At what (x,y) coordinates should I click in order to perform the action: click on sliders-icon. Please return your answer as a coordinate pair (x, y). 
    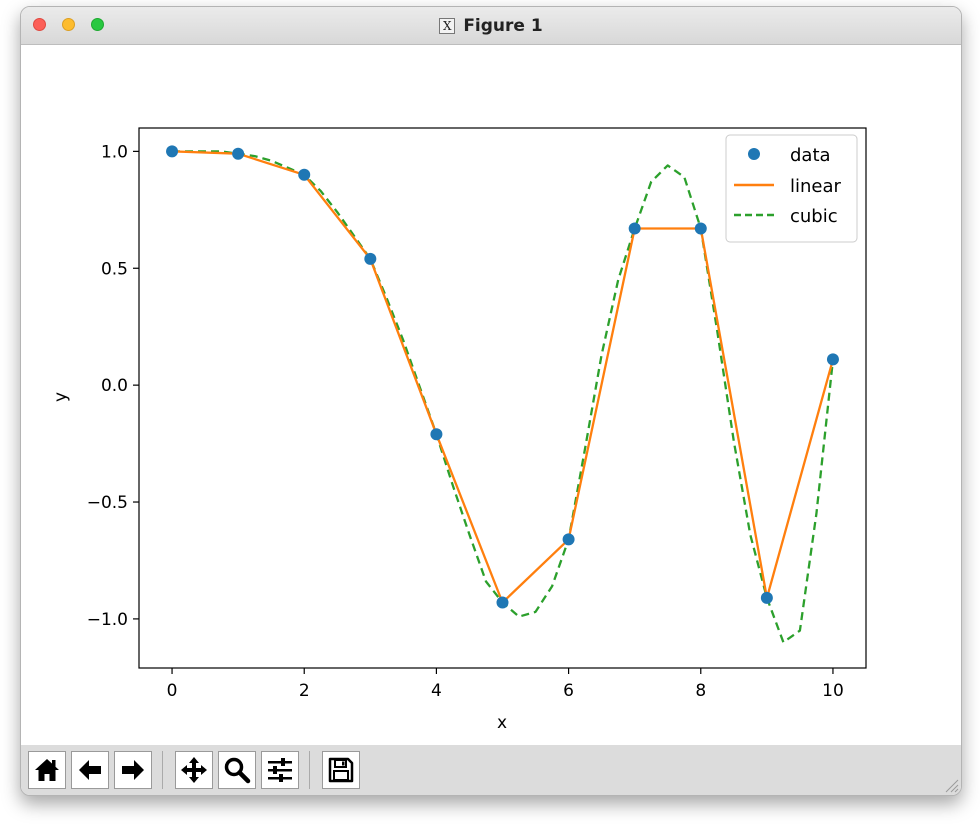
    Looking at the image, I should click on (280, 770).